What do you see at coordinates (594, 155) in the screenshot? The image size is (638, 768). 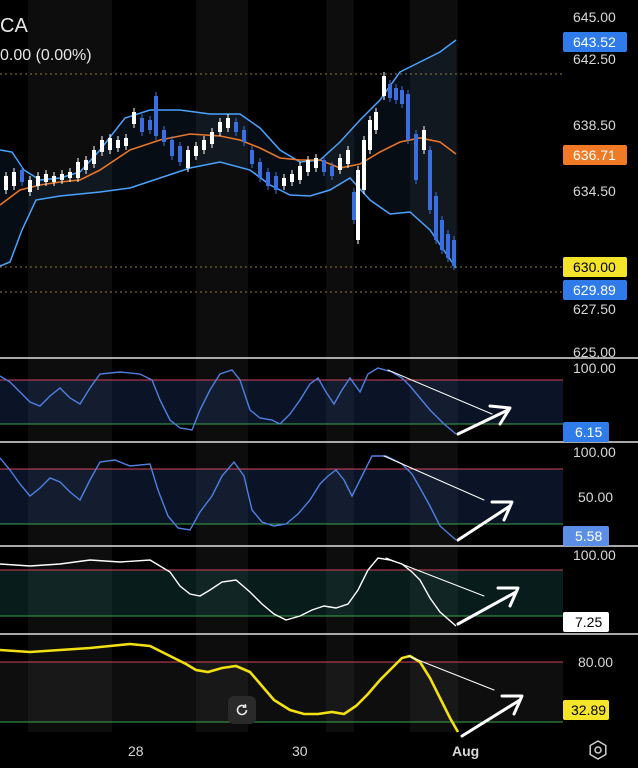 I see `price-tag-ma-slow-label: 636.71` at bounding box center [594, 155].